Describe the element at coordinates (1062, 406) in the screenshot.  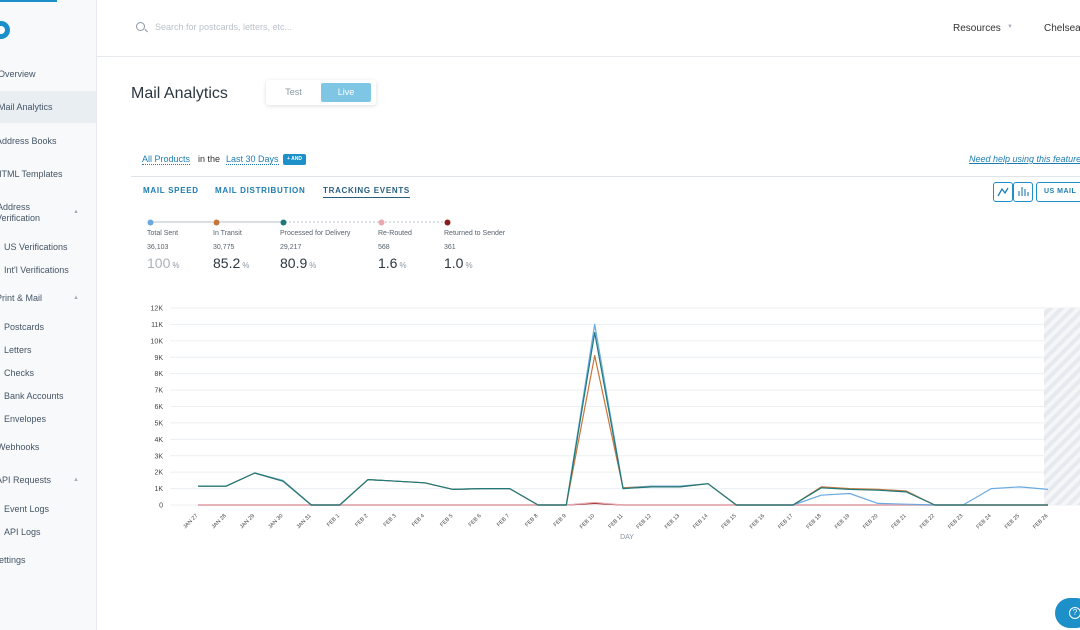
I see `incomplete-period-hatch` at that location.